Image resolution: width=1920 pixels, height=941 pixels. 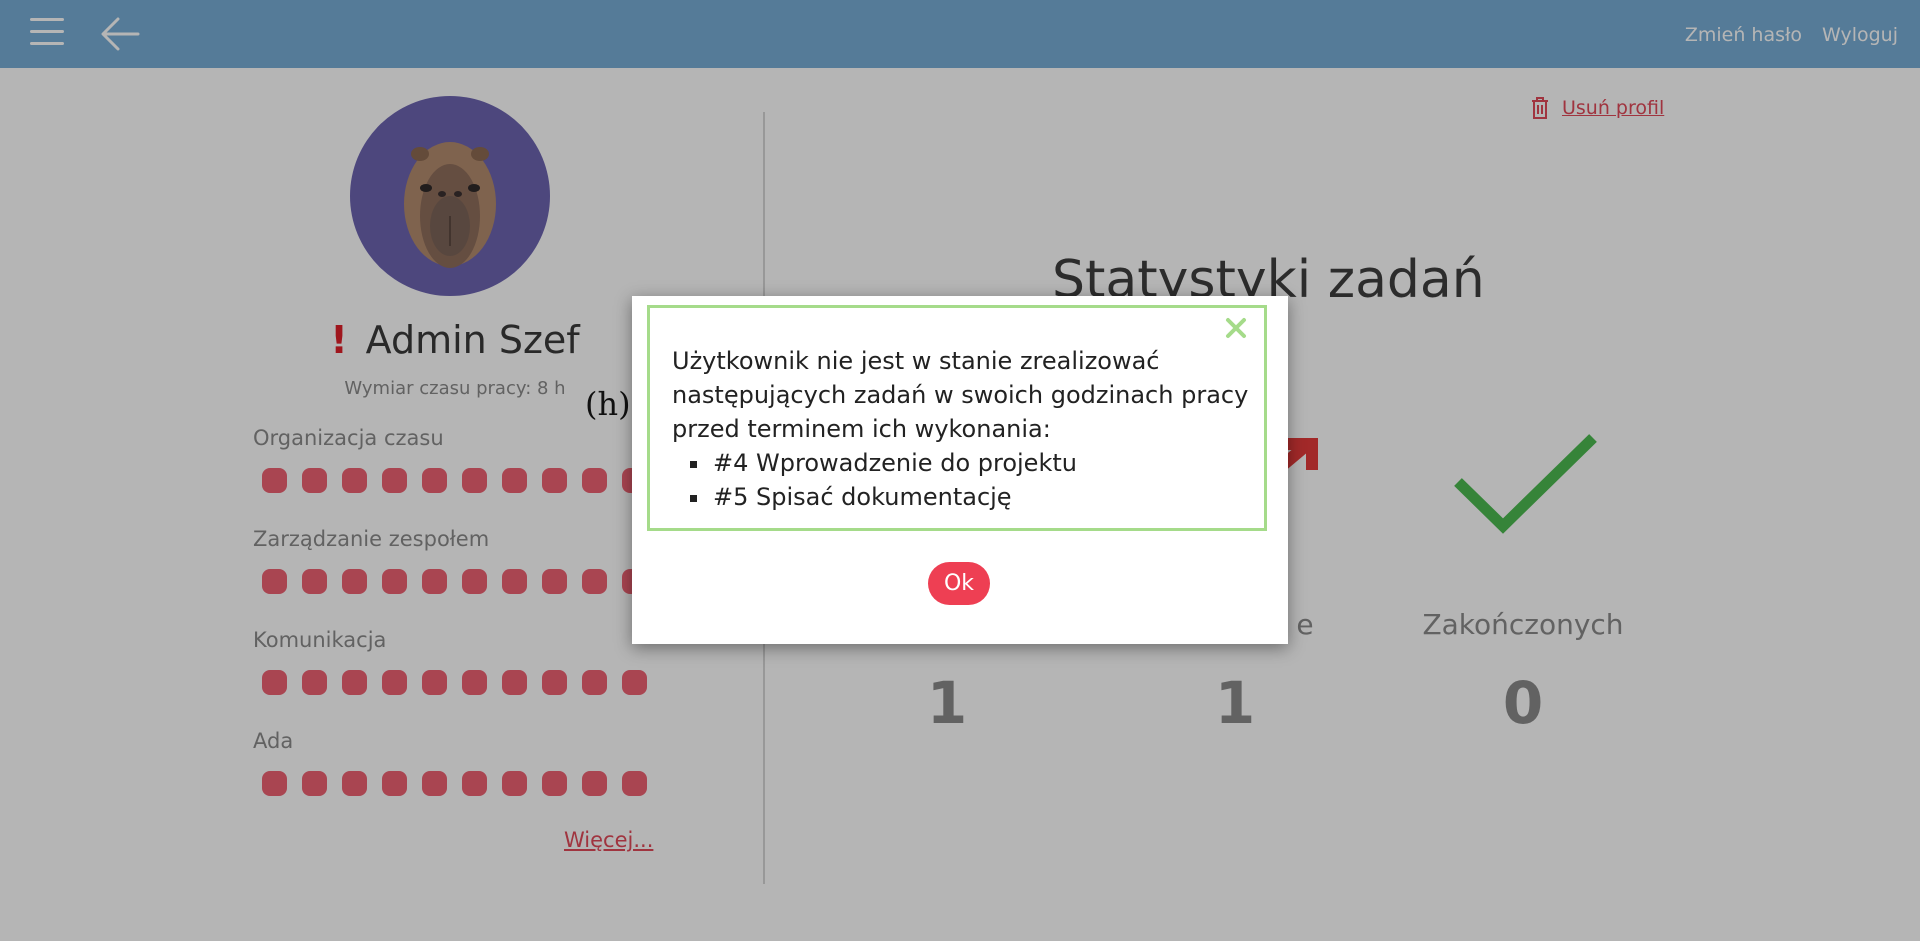 I want to click on stray-label: (h), so click(x=608, y=404).